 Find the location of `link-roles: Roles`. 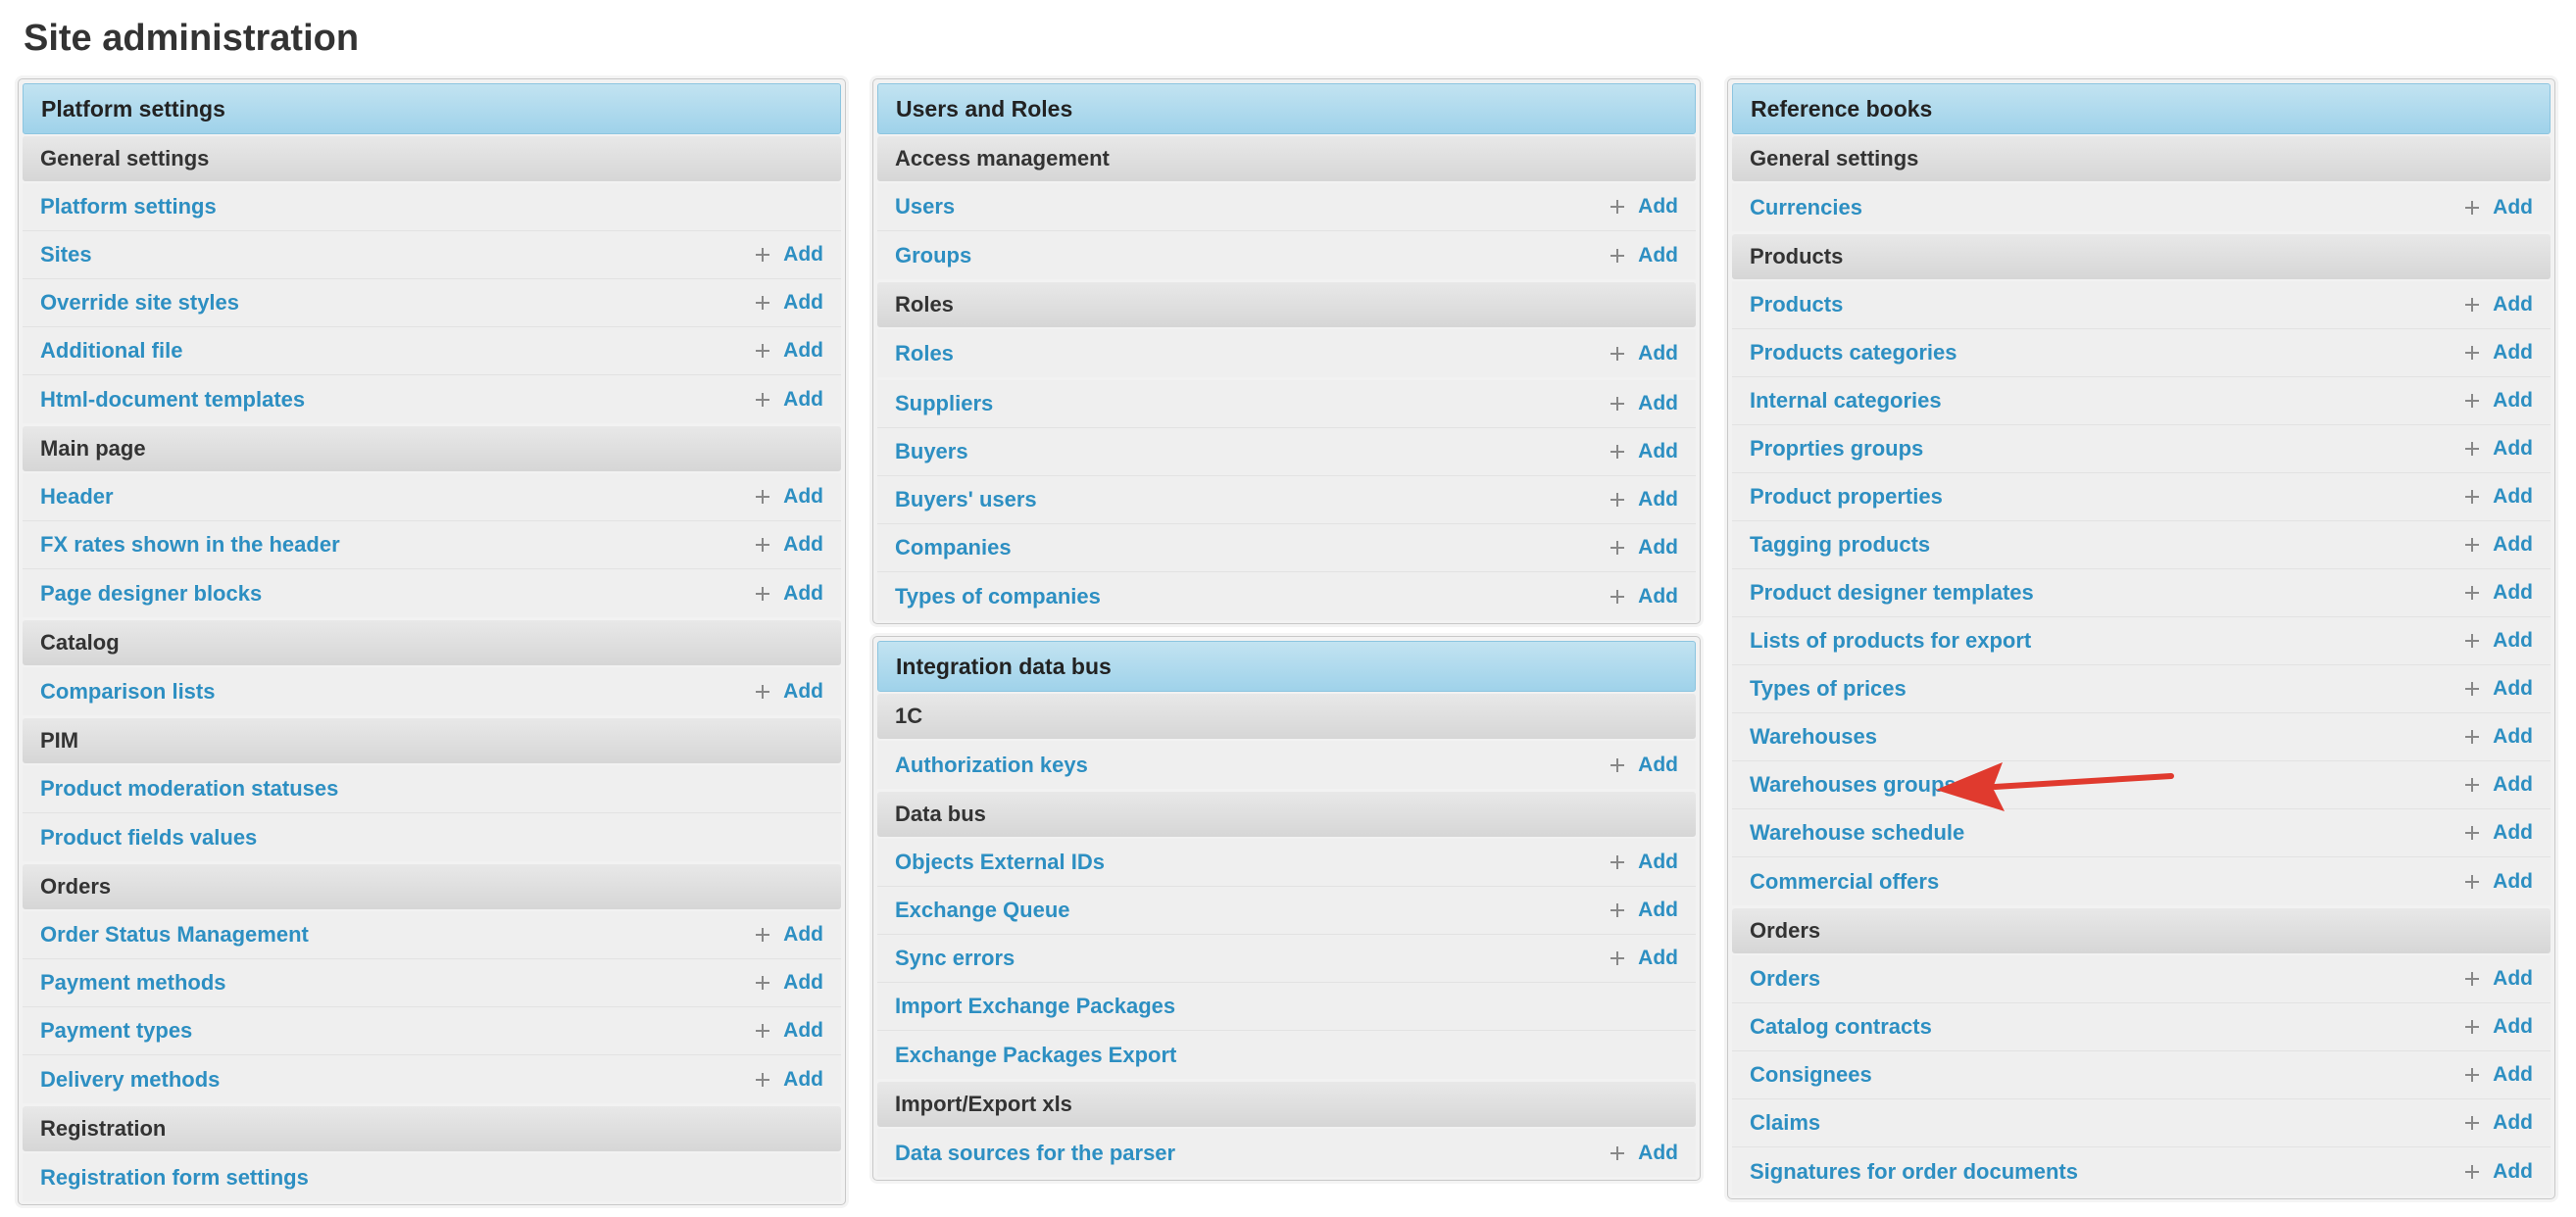

link-roles: Roles is located at coordinates (924, 354).